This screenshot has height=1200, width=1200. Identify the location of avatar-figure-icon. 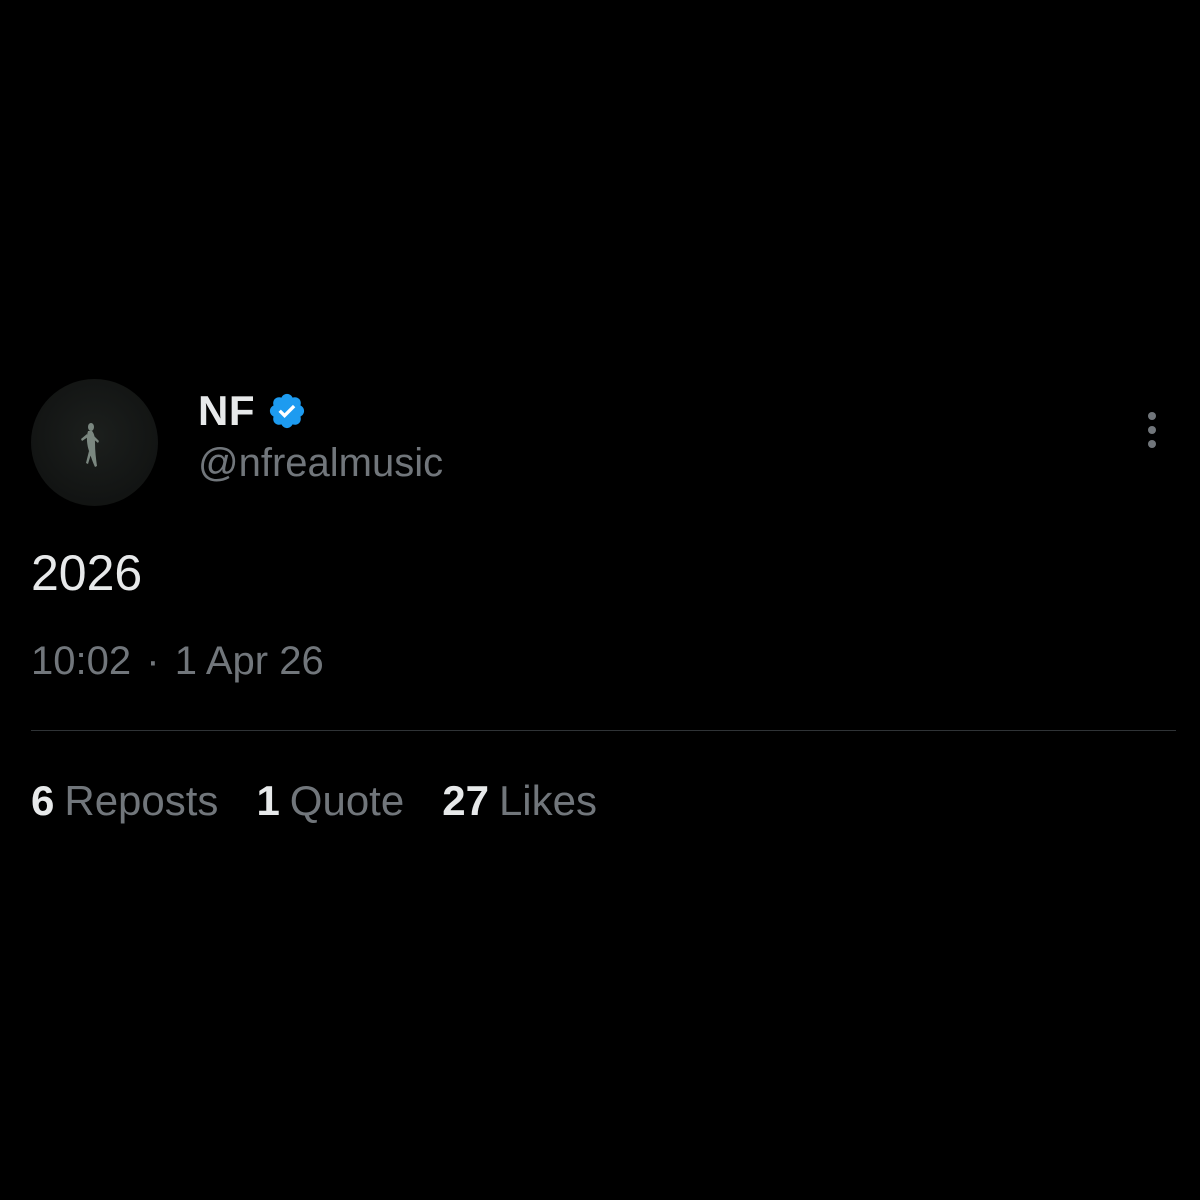
(90, 445).